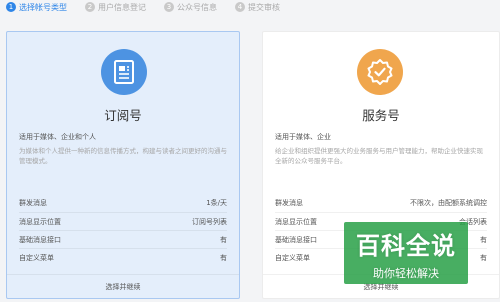  What do you see at coordinates (406, 273) in the screenshot?
I see `watermark-subtitle: 助你轻松解决` at bounding box center [406, 273].